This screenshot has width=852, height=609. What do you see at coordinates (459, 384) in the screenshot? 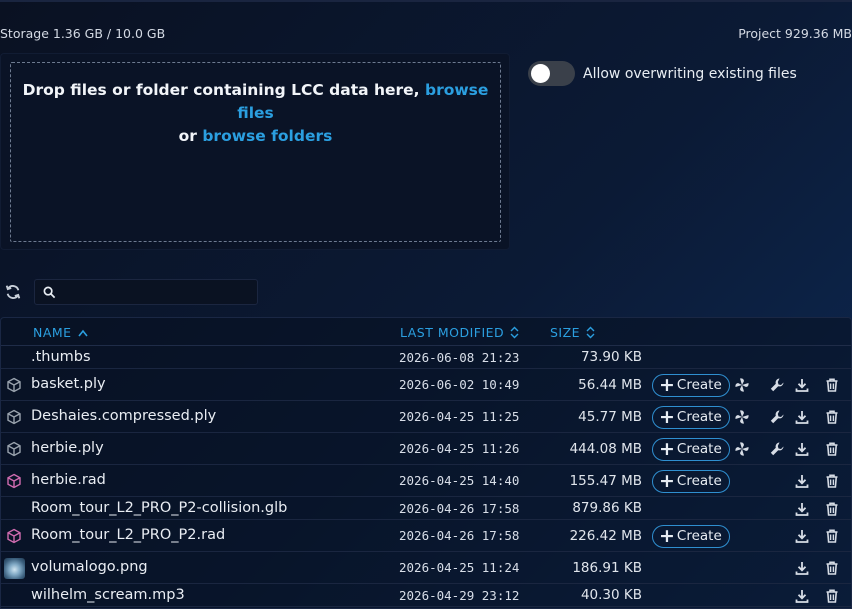
I see `file-modified: 2026-06-02 10:49` at bounding box center [459, 384].